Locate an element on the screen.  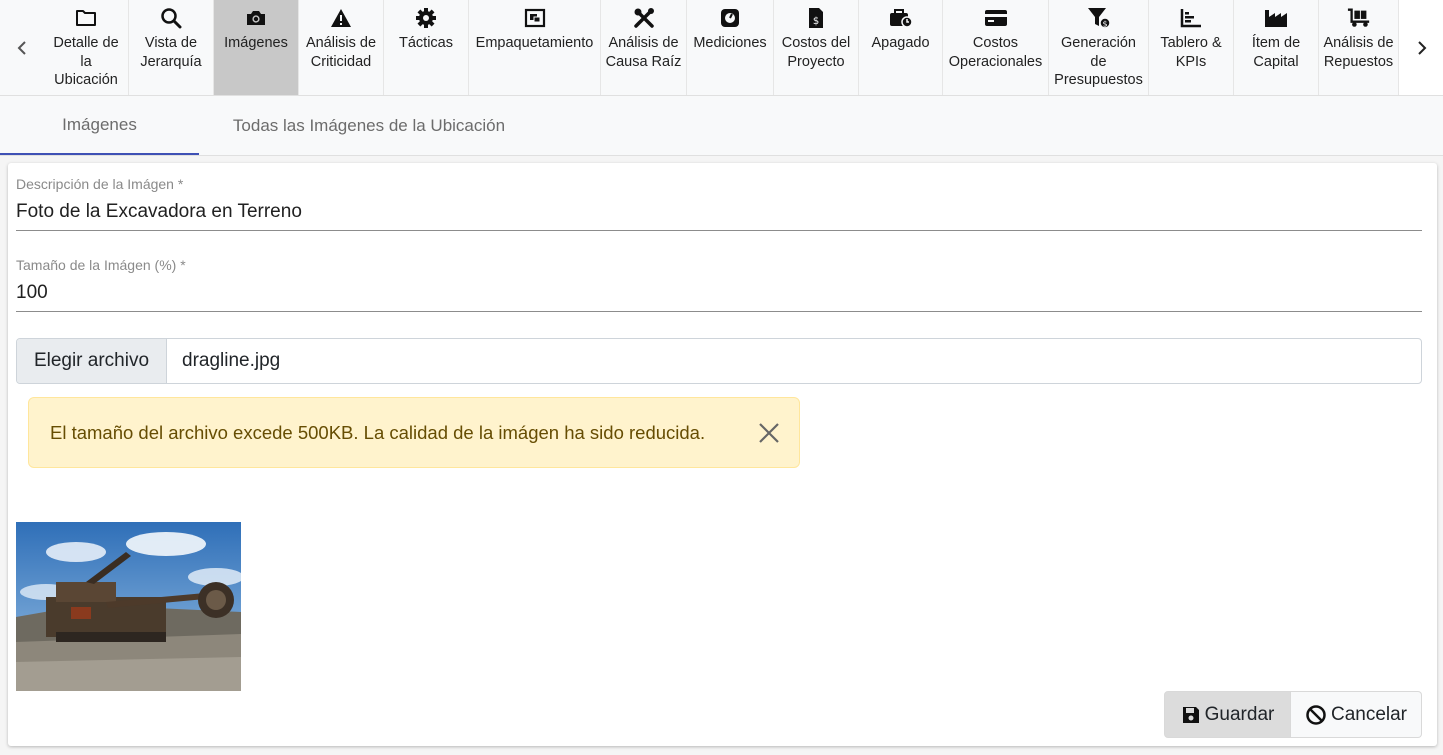
toolbar-item-root-cause: Análisis de Causa Raíz is located at coordinates (644, 47).